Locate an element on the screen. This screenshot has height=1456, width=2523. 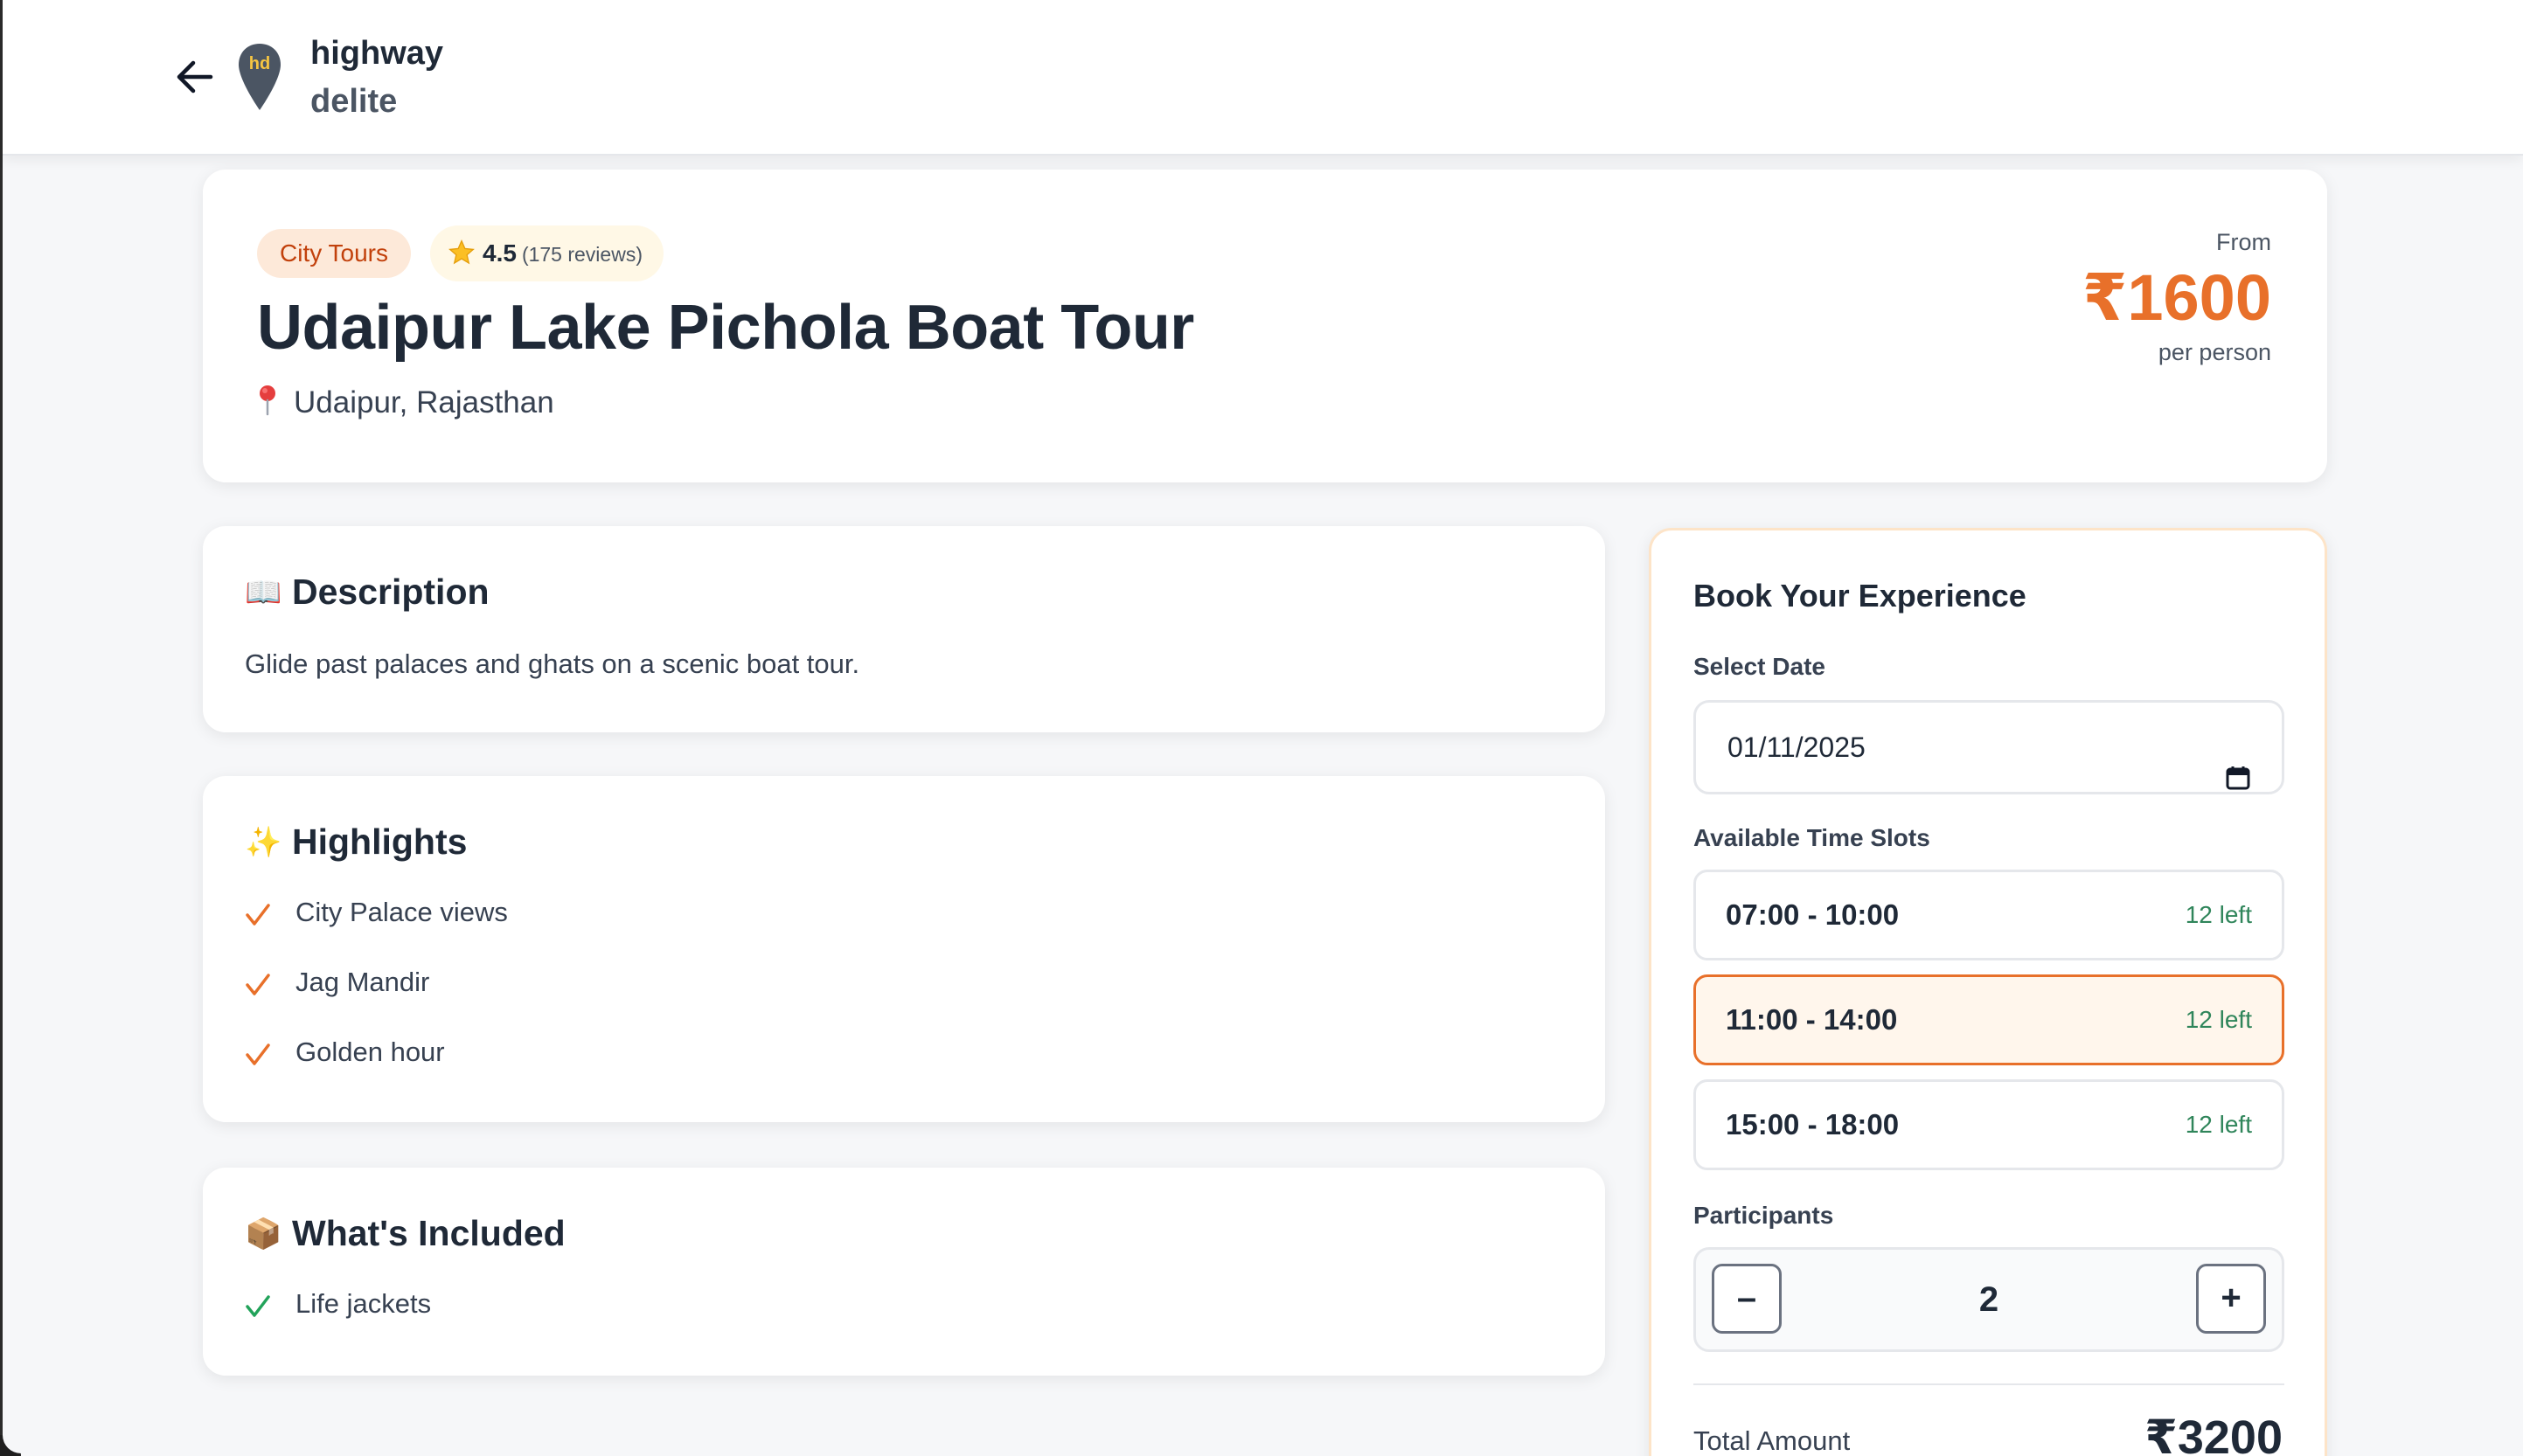
participants-label: Participants is located at coordinates (1763, 1215).